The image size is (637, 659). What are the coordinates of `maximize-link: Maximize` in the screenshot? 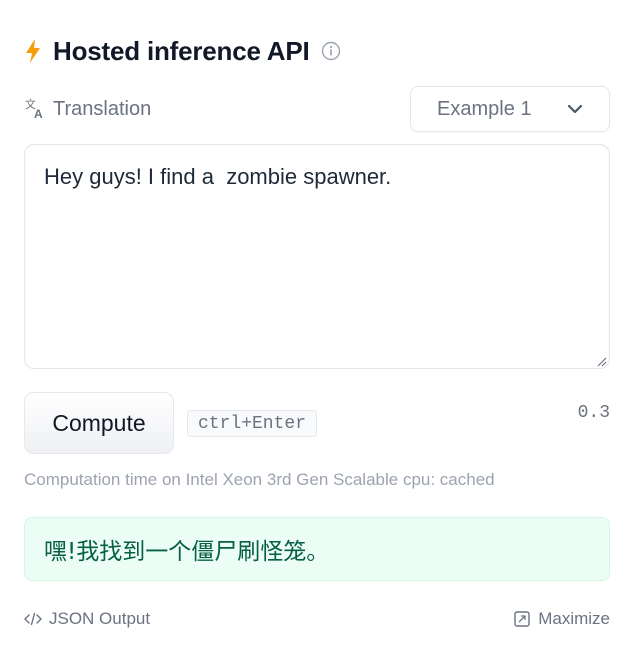 It's located at (561, 619).